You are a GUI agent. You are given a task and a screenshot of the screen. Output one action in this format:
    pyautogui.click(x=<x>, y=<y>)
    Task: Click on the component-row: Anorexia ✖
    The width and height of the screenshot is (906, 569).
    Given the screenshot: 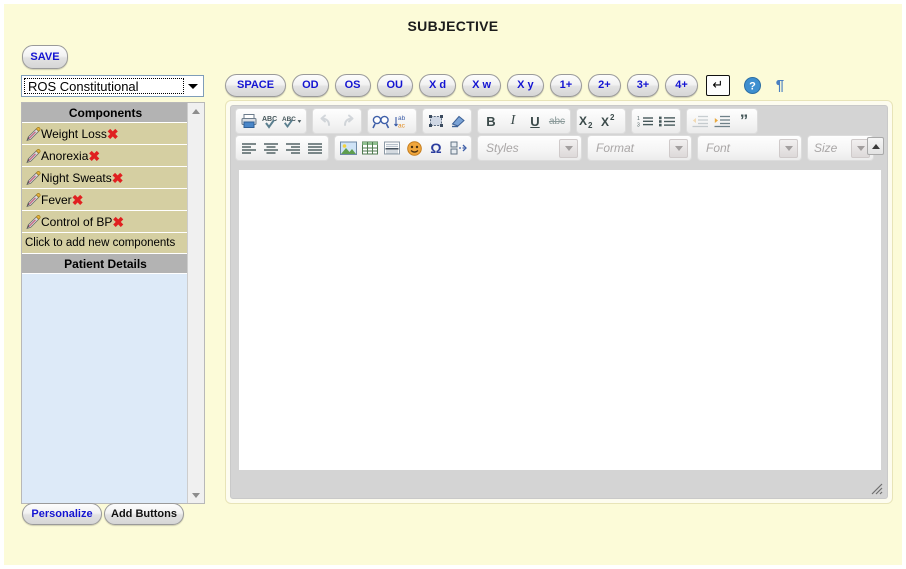 What is the action you would take?
    pyautogui.click(x=105, y=156)
    